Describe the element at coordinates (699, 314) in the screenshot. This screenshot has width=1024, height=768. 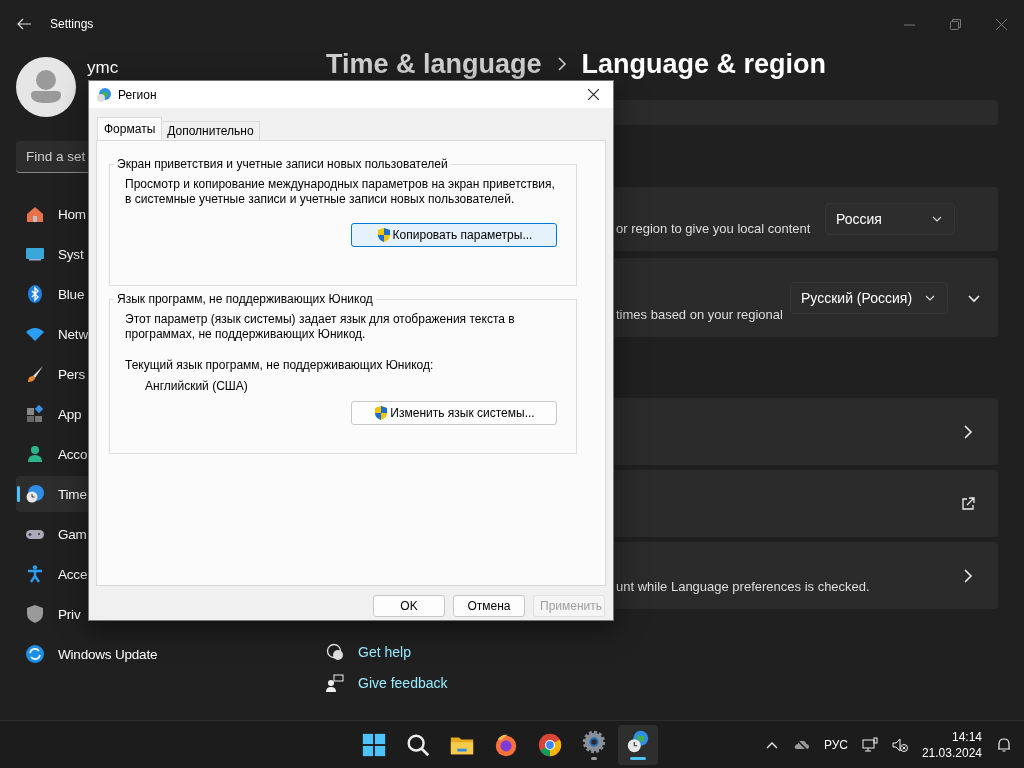
I see `setting-description: times based on your regional` at that location.